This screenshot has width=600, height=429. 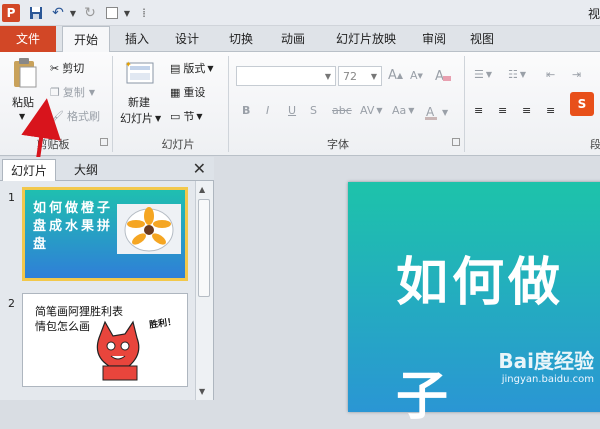 What do you see at coordinates (424, 391) in the screenshot?
I see `slide-title-text-line2: 子` at bounding box center [424, 391].